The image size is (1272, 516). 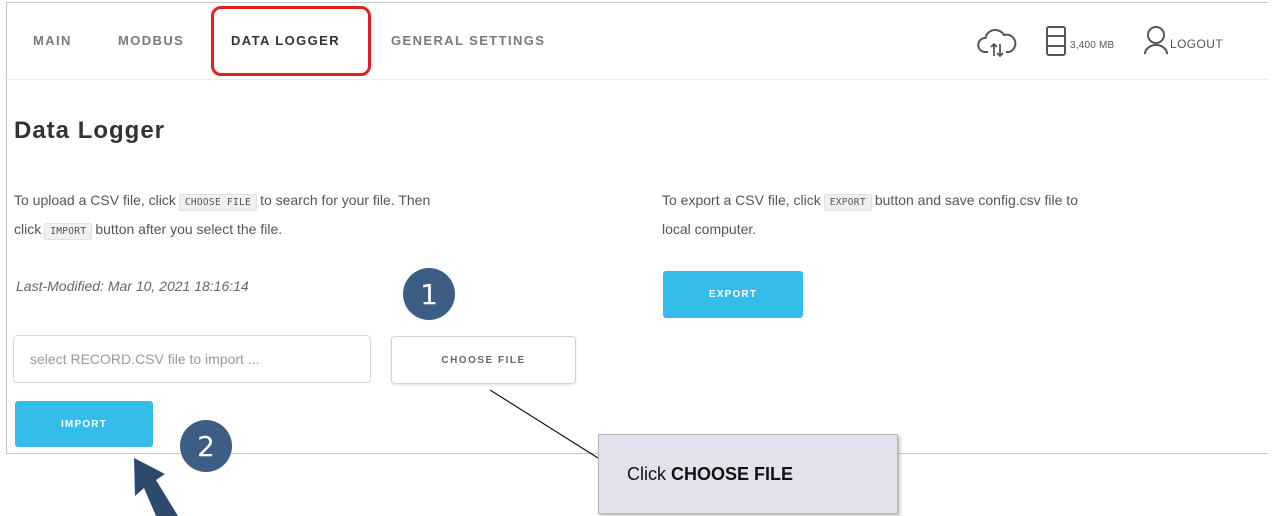 I want to click on active-tab-highlight, so click(x=291, y=41).